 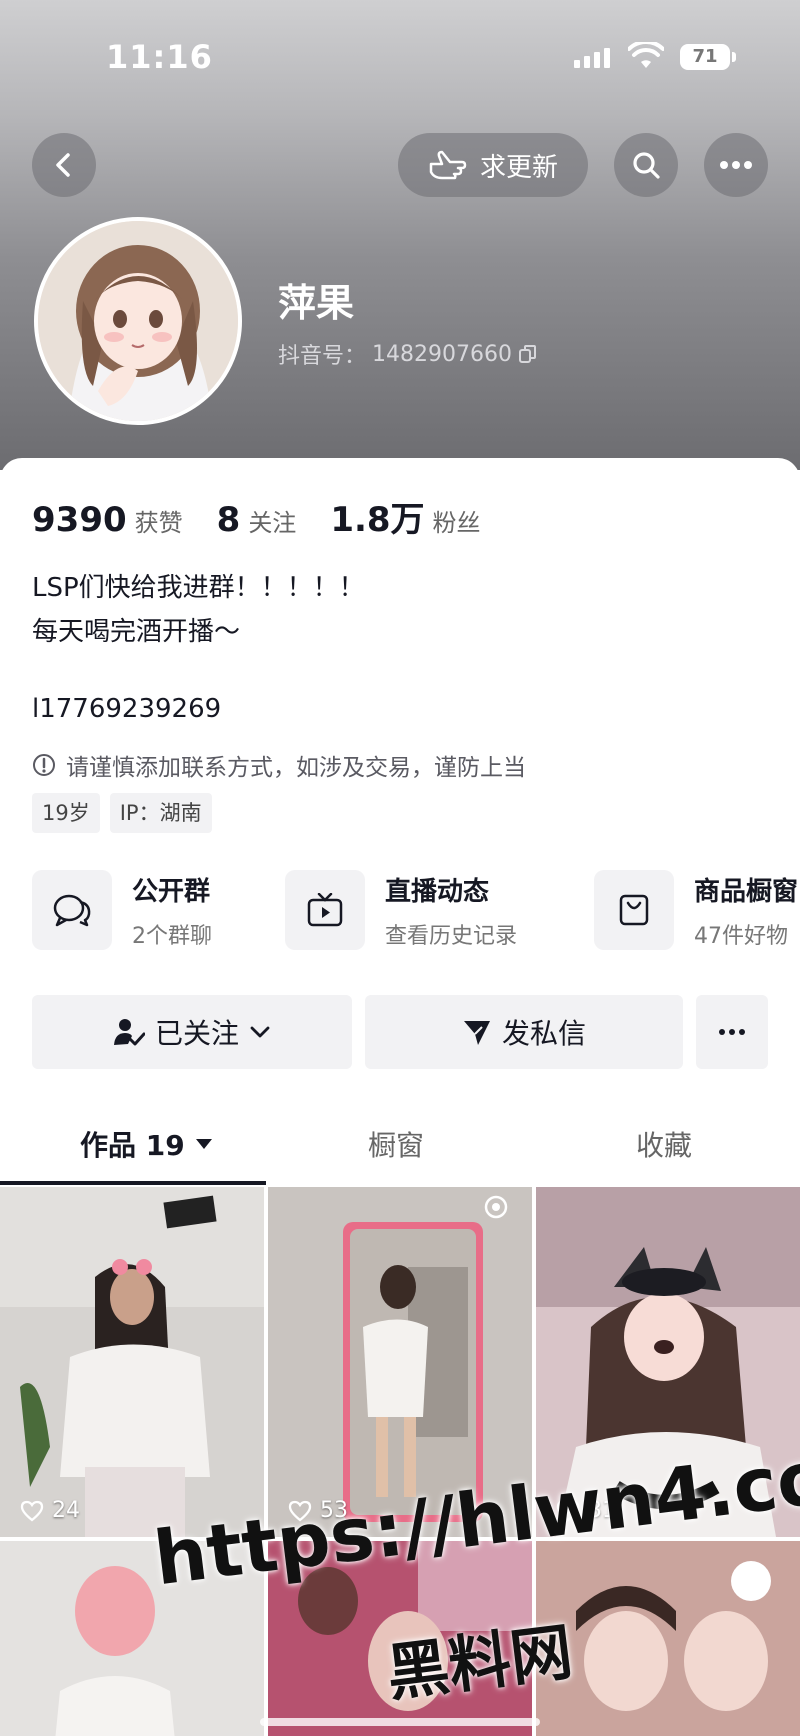 What do you see at coordinates (448, 165) in the screenshot?
I see `pointing-hand-icon` at bounding box center [448, 165].